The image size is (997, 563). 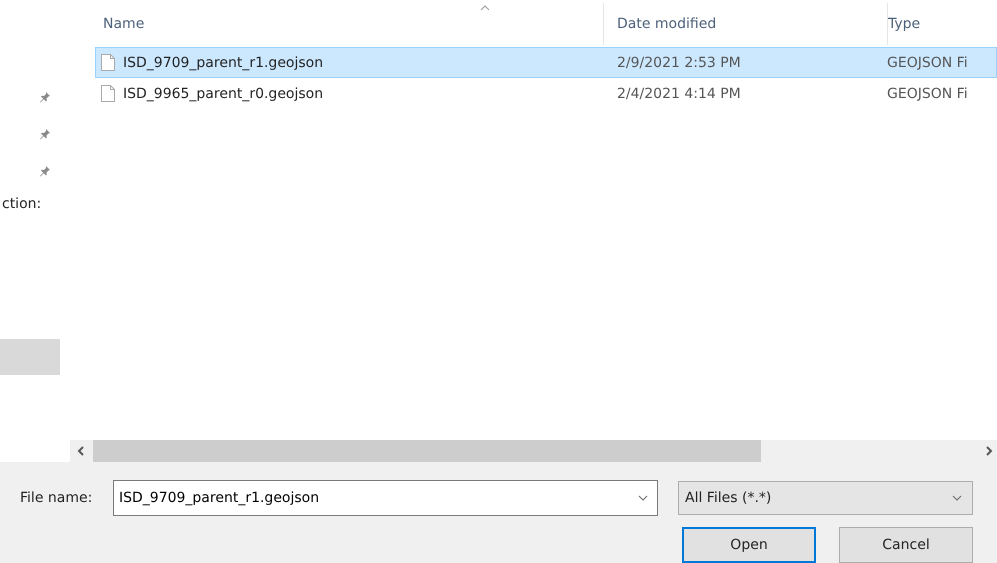 I want to click on file-row: ISD_9709_parent_r1.geojson 2/9/2021 2:53 PM GEOJSON Fi, so click(x=546, y=62).